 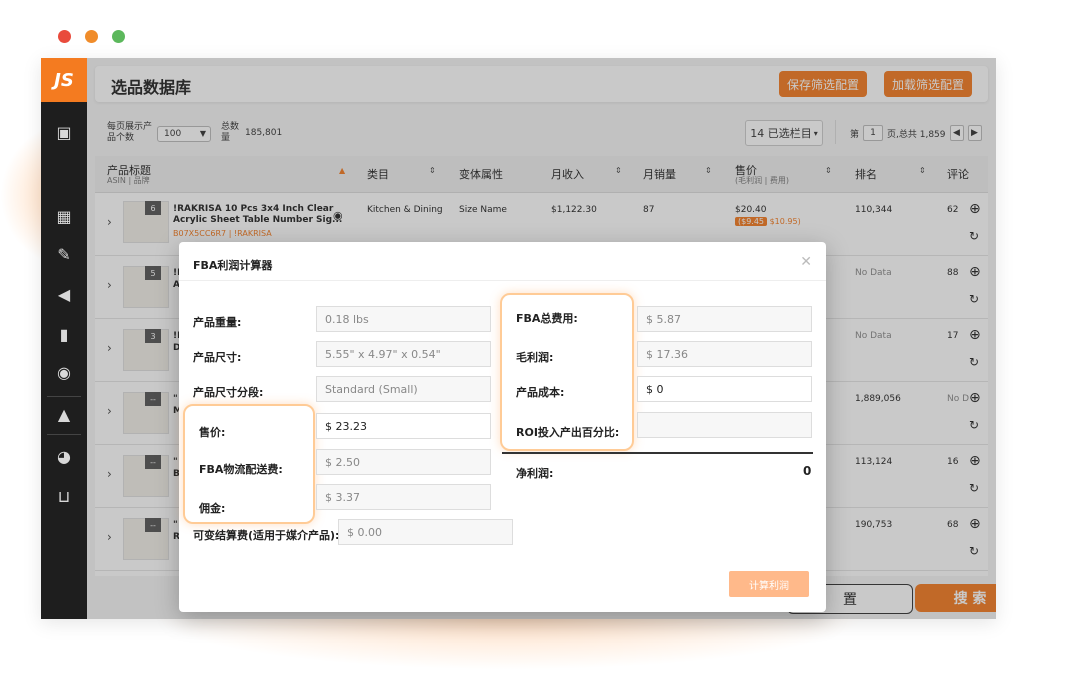 I want to click on variable-closing-fee-label: 可变结算费(适用于媒介产品):, so click(x=266, y=535).